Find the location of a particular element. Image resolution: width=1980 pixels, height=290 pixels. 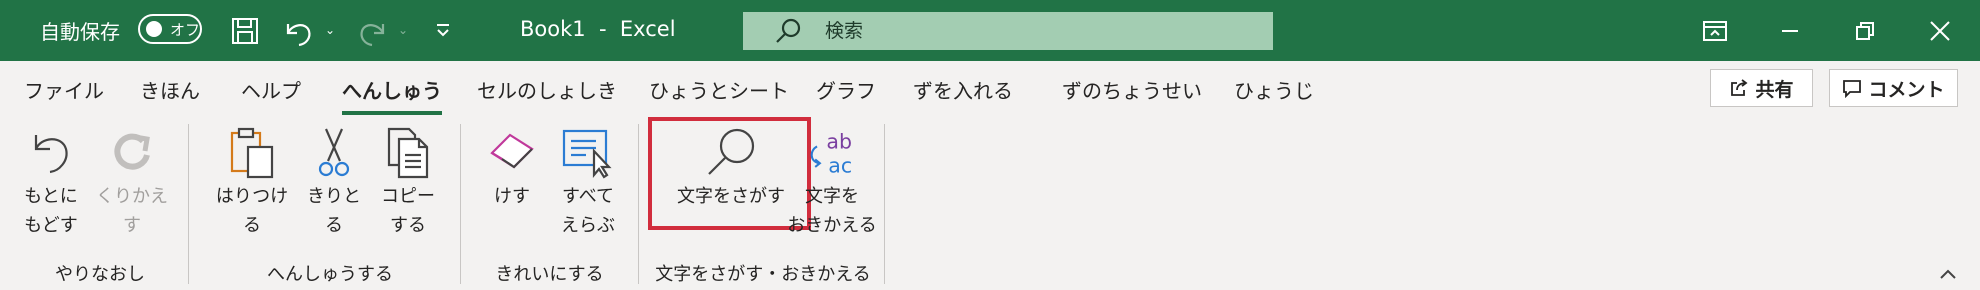

cut-button: きりとる is located at coordinates (334, 182).